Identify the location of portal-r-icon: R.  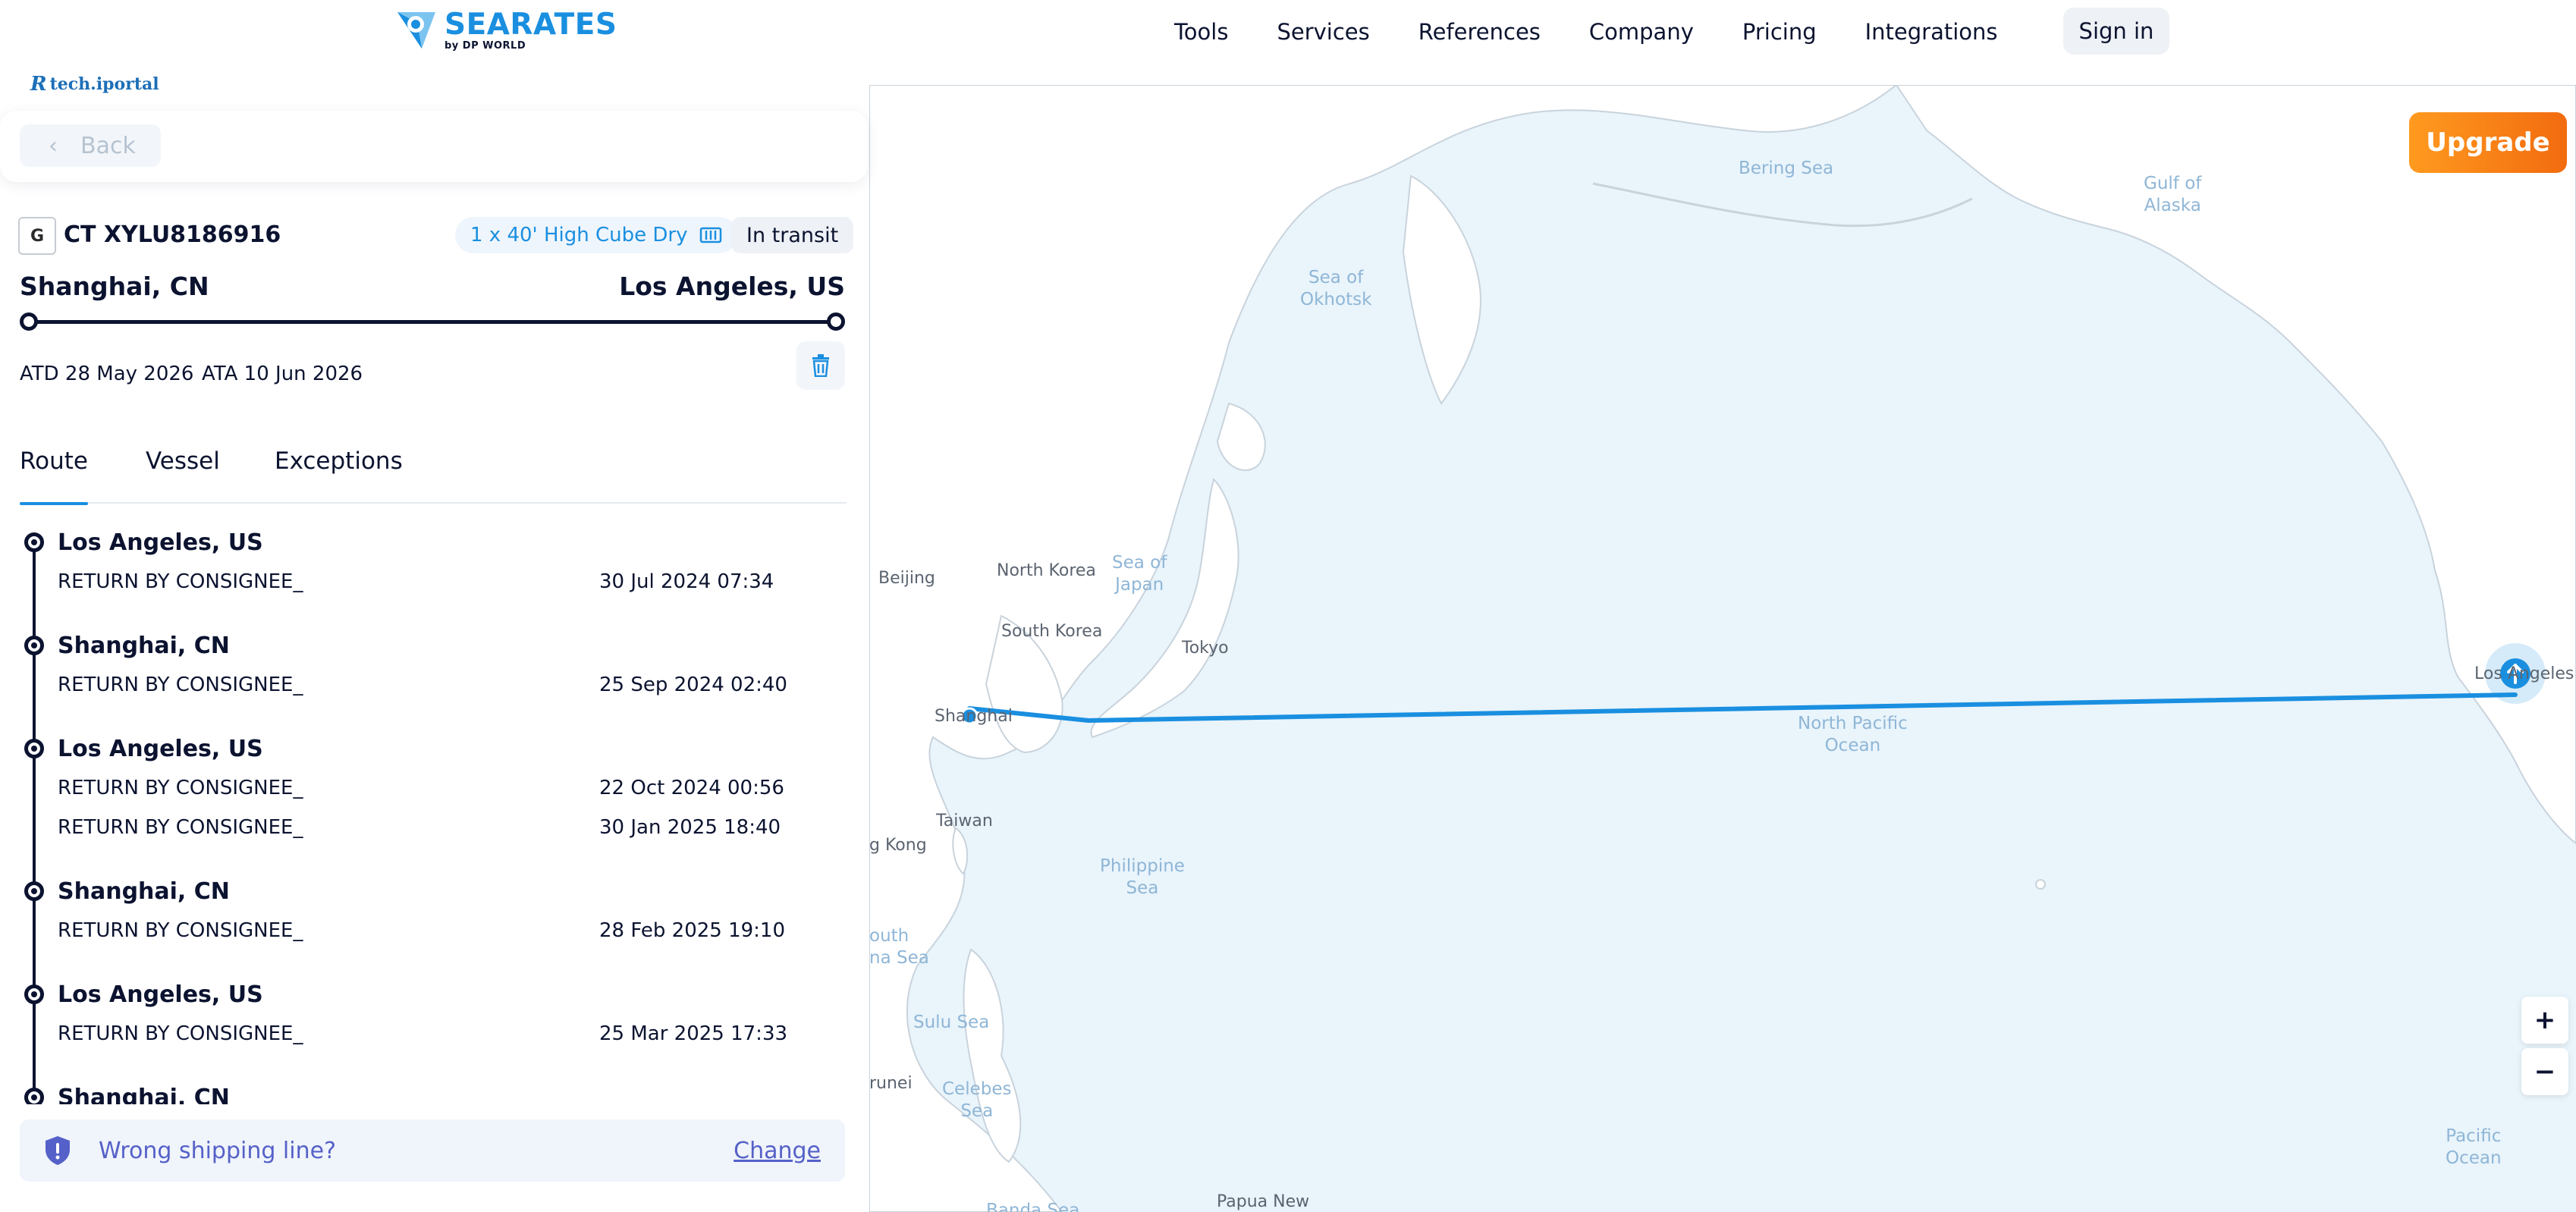
(38, 84).